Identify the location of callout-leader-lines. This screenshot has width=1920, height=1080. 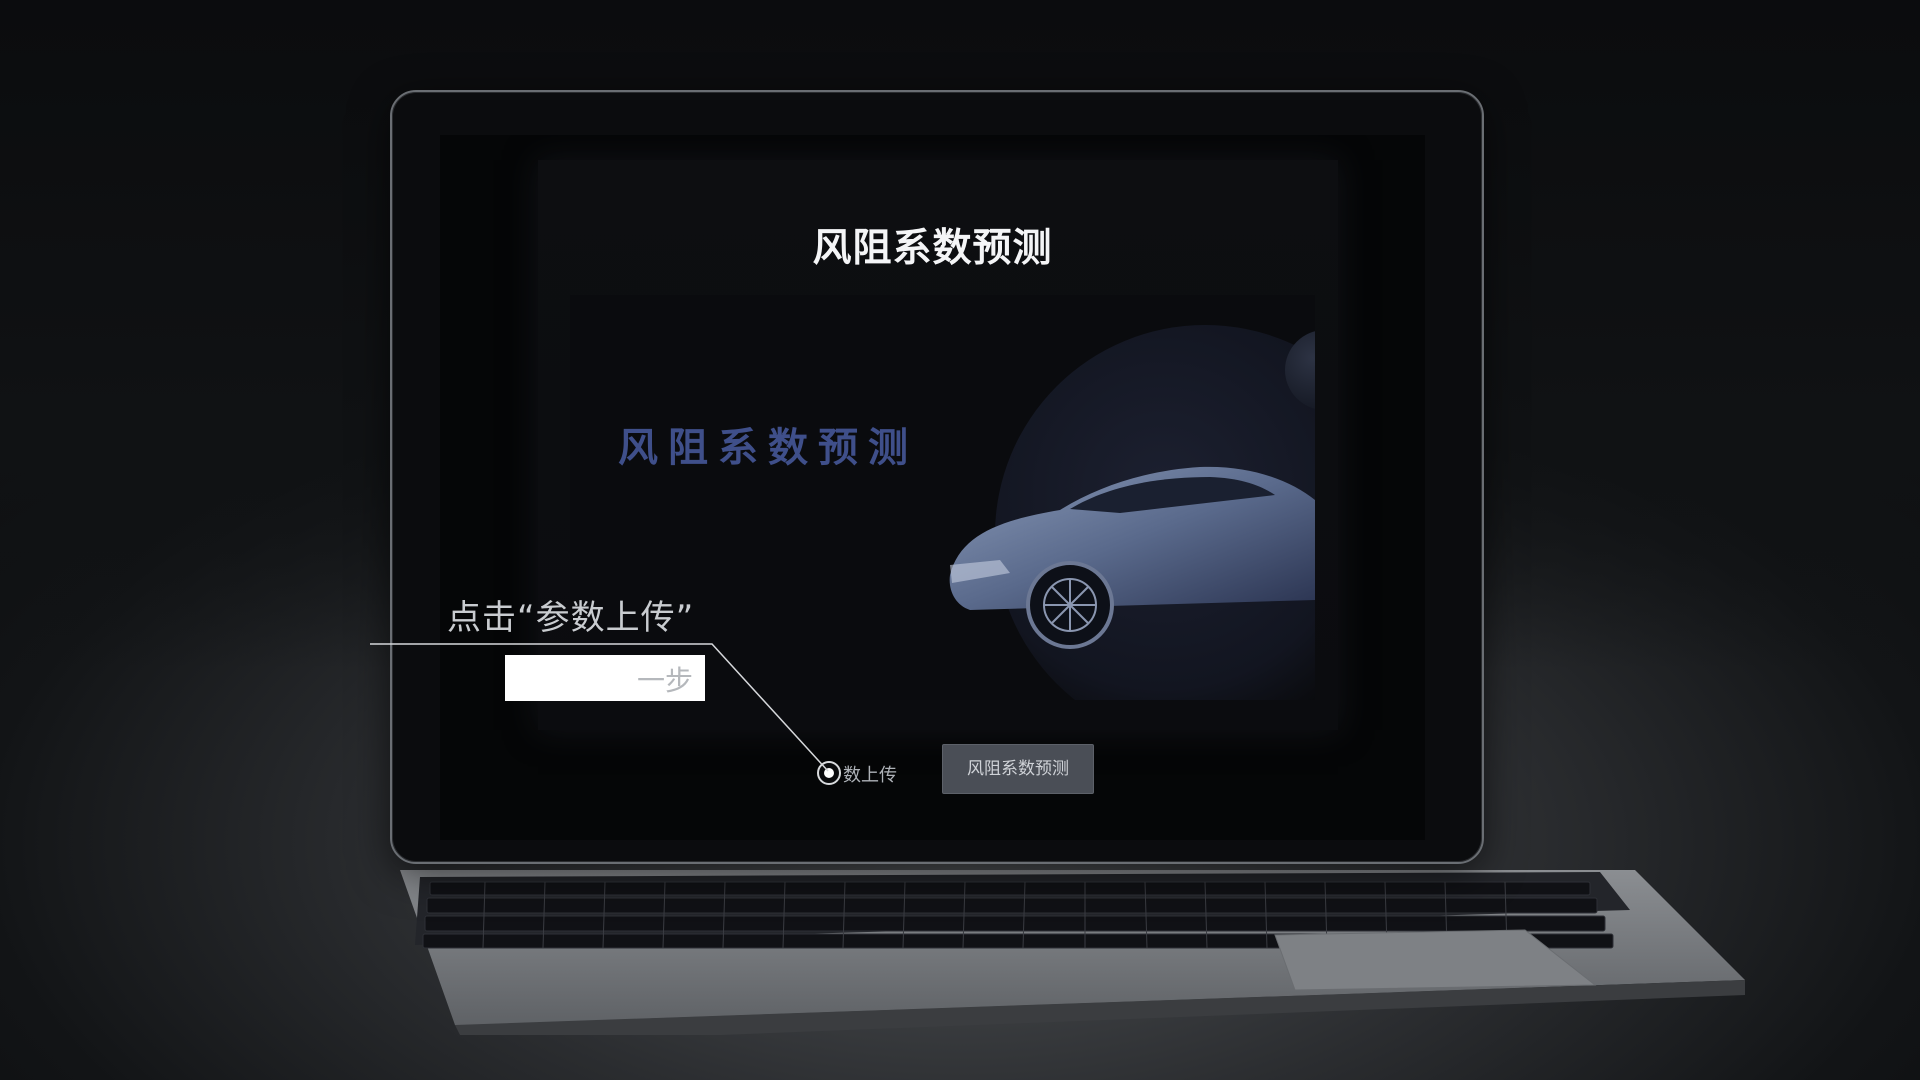
(599, 707).